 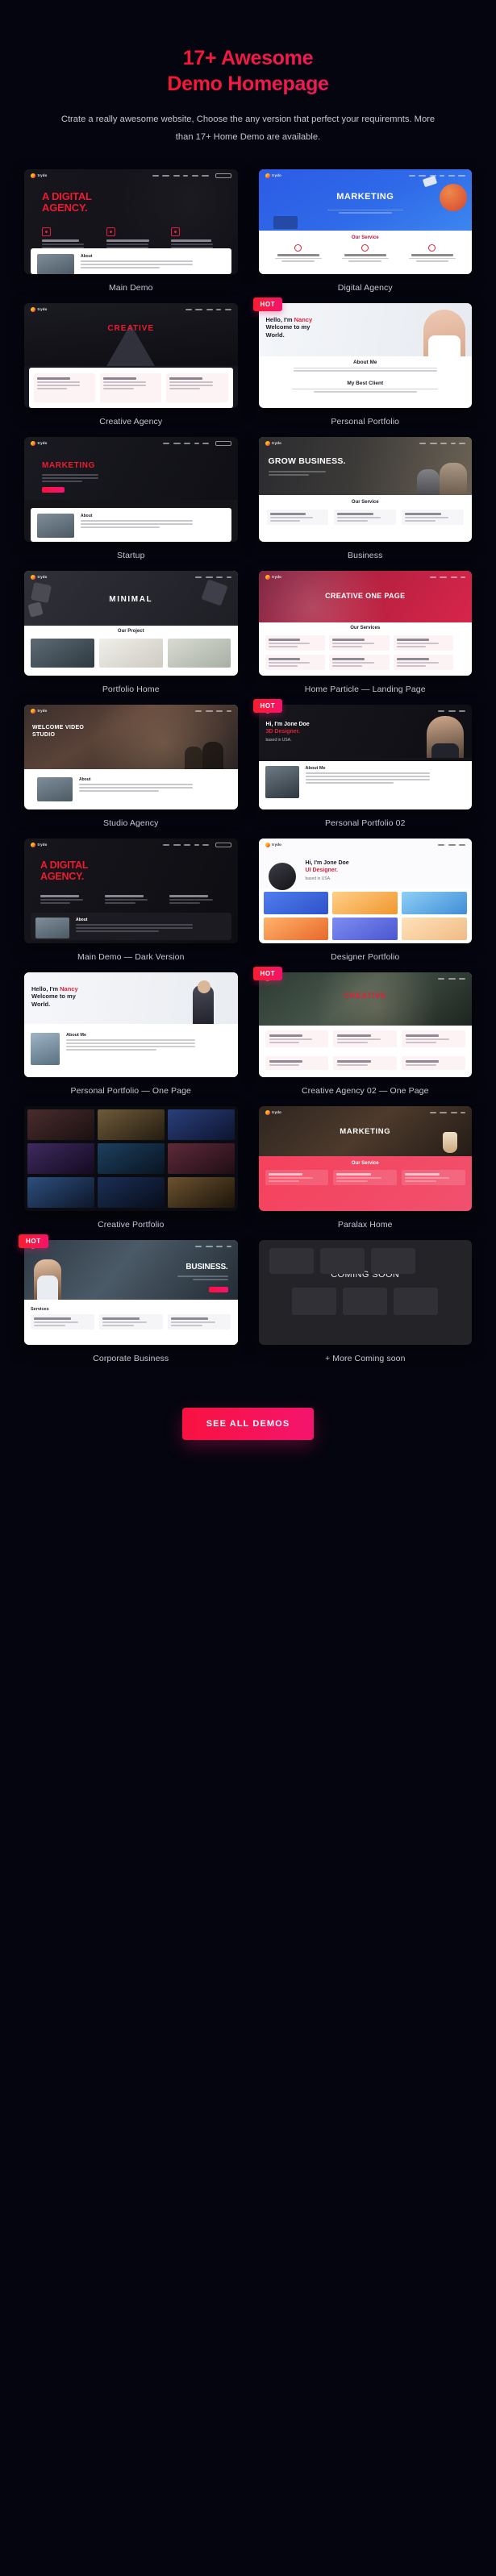 I want to click on preview-headline: GROW BUSINESS., so click(x=307, y=461).